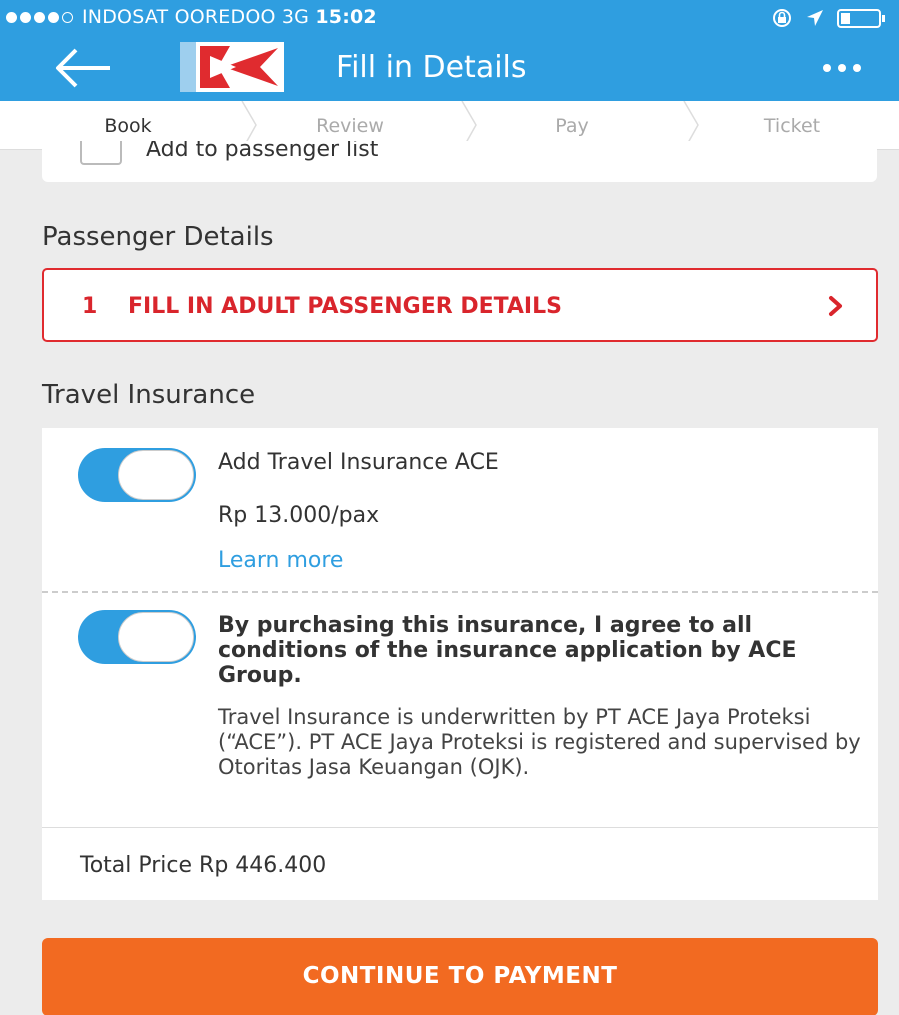 This screenshot has width=899, height=1015. What do you see at coordinates (572, 126) in the screenshot?
I see `step-pay: Pay` at bounding box center [572, 126].